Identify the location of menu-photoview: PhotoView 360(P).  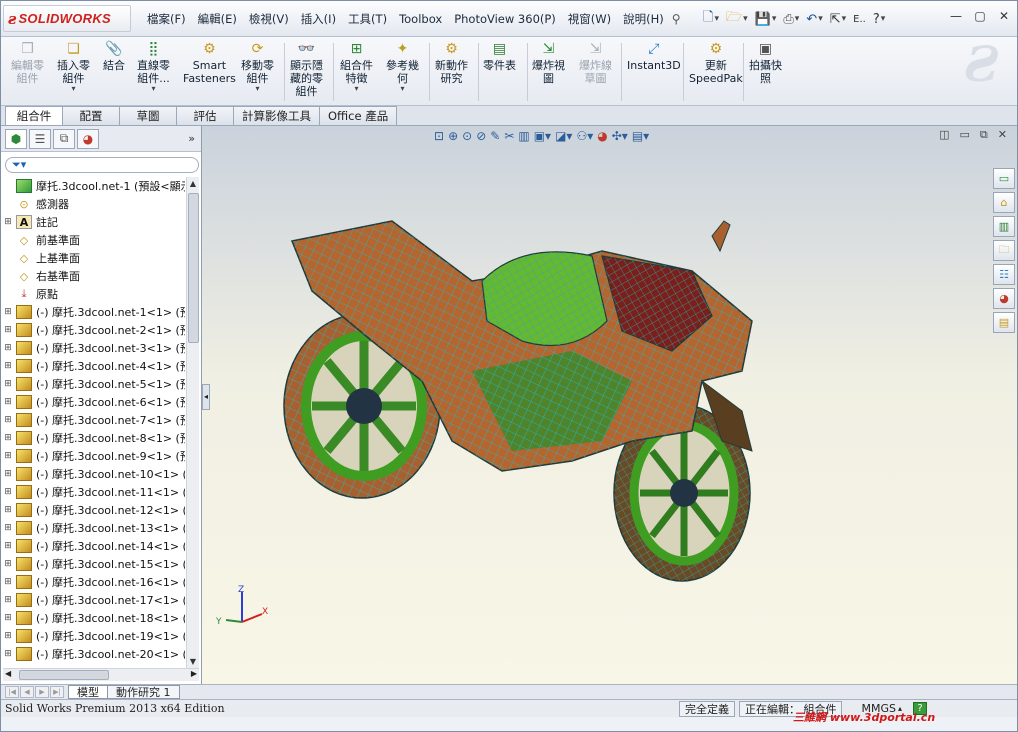
(505, 19).